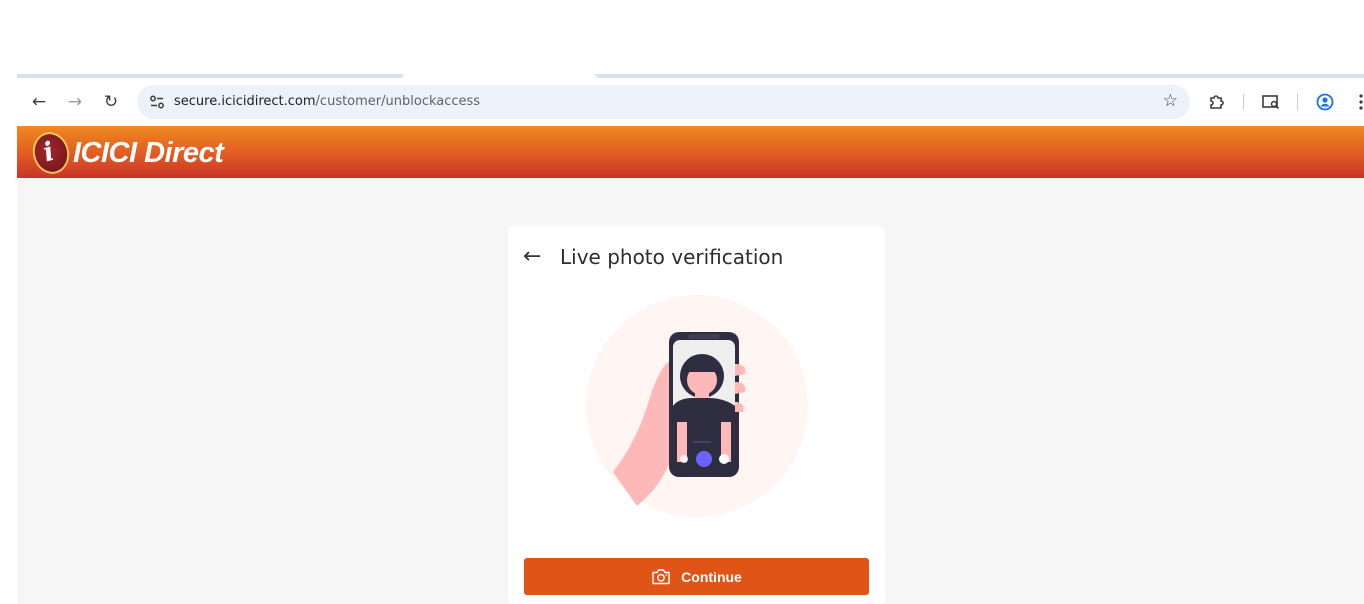  Describe the element at coordinates (51, 153) in the screenshot. I see `logo-mark: i` at that location.